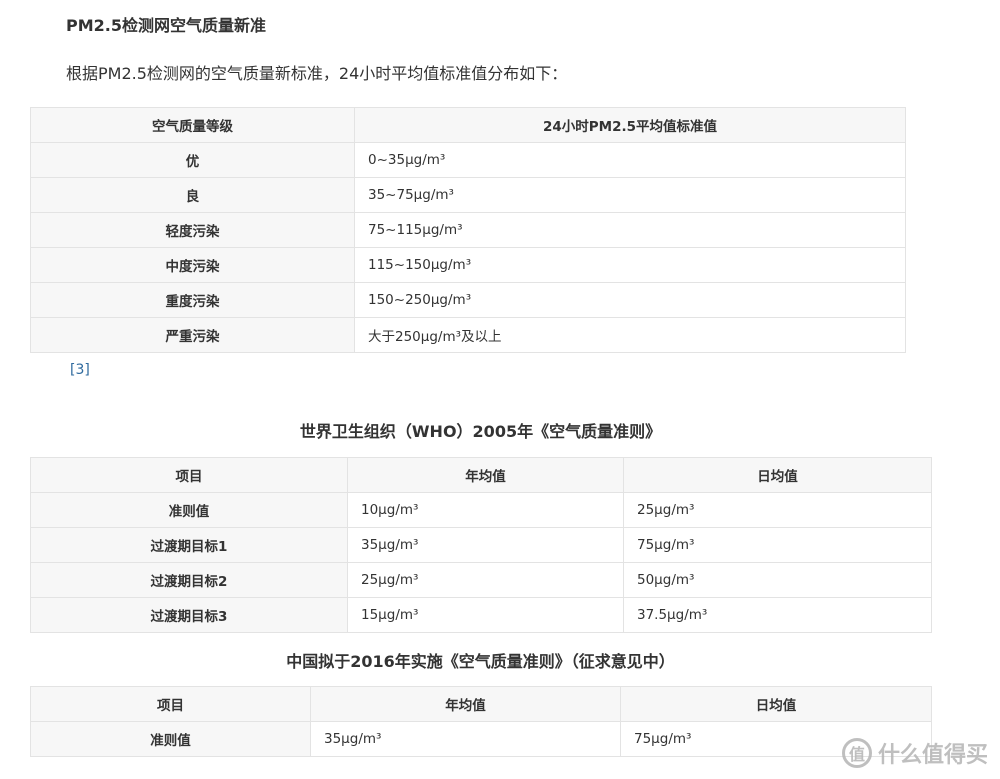 The width and height of the screenshot is (1000, 779). I want to click on table-cell: 50μg/m³, so click(777, 580).